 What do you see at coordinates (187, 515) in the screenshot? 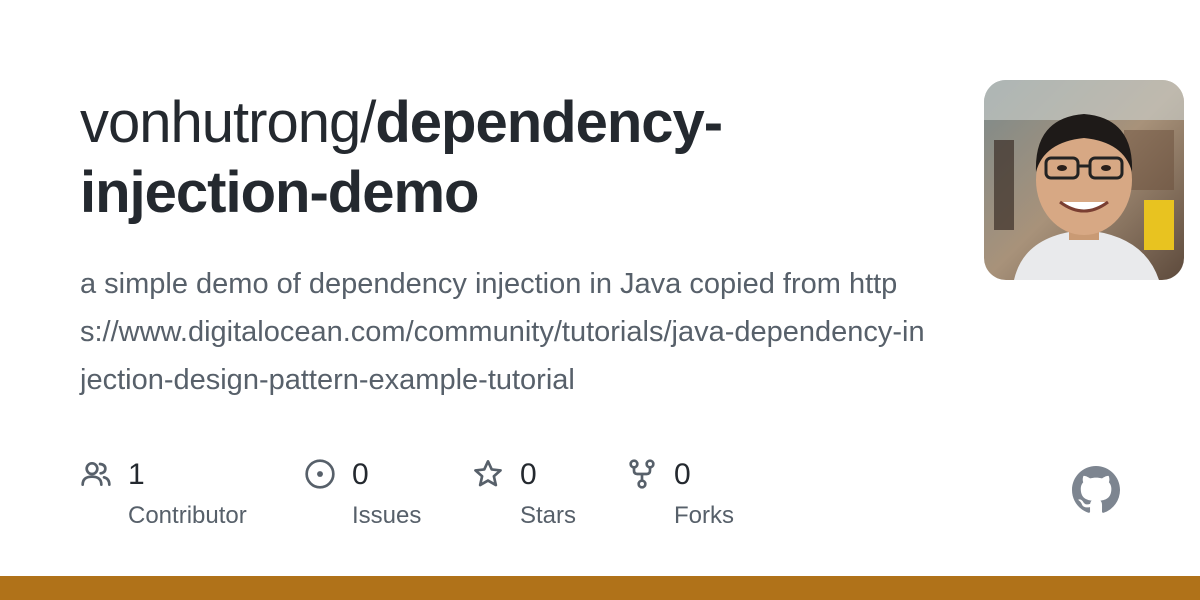
I see `stat-label: Contributor` at bounding box center [187, 515].